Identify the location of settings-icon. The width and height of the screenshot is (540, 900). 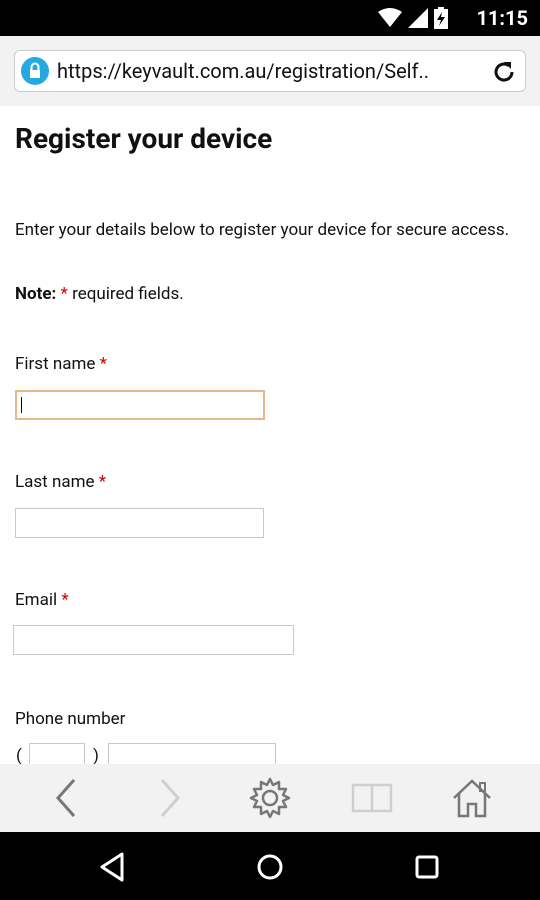
(270, 798).